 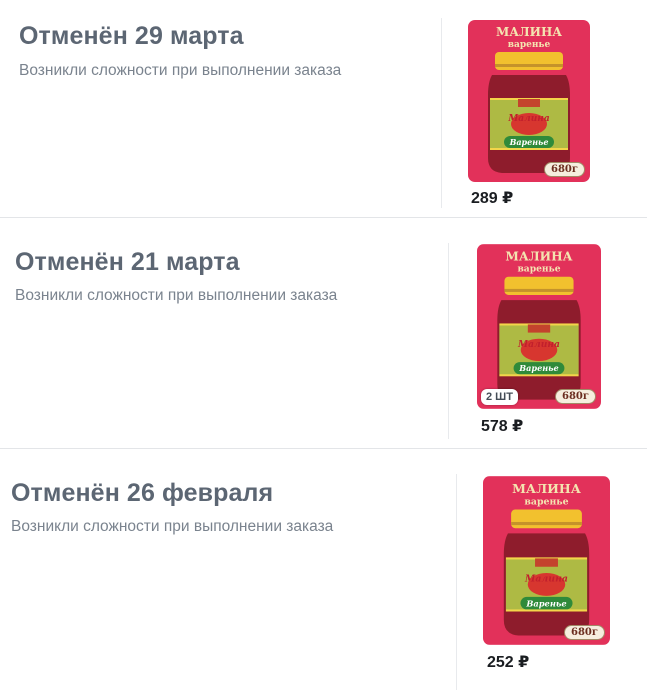 What do you see at coordinates (142, 493) in the screenshot?
I see `order-status-title: Отменён 26 февраля` at bounding box center [142, 493].